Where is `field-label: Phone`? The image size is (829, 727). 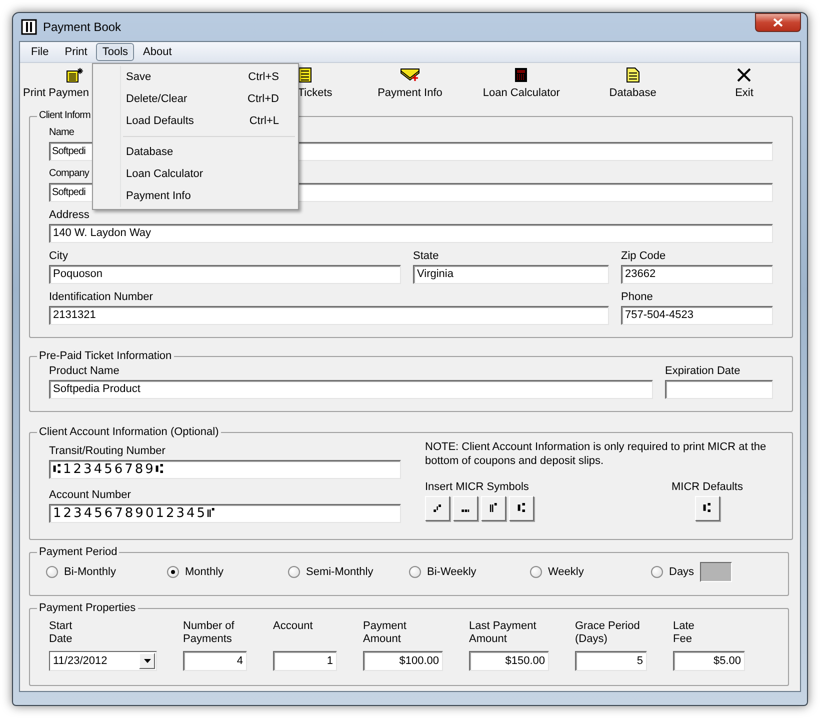
field-label: Phone is located at coordinates (637, 297).